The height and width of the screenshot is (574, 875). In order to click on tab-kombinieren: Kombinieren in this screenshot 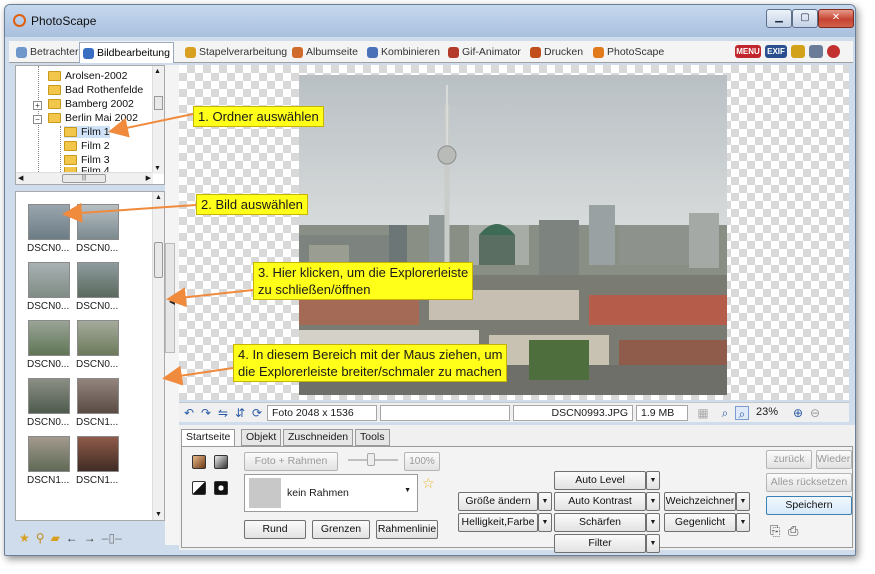, I will do `click(403, 52)`.